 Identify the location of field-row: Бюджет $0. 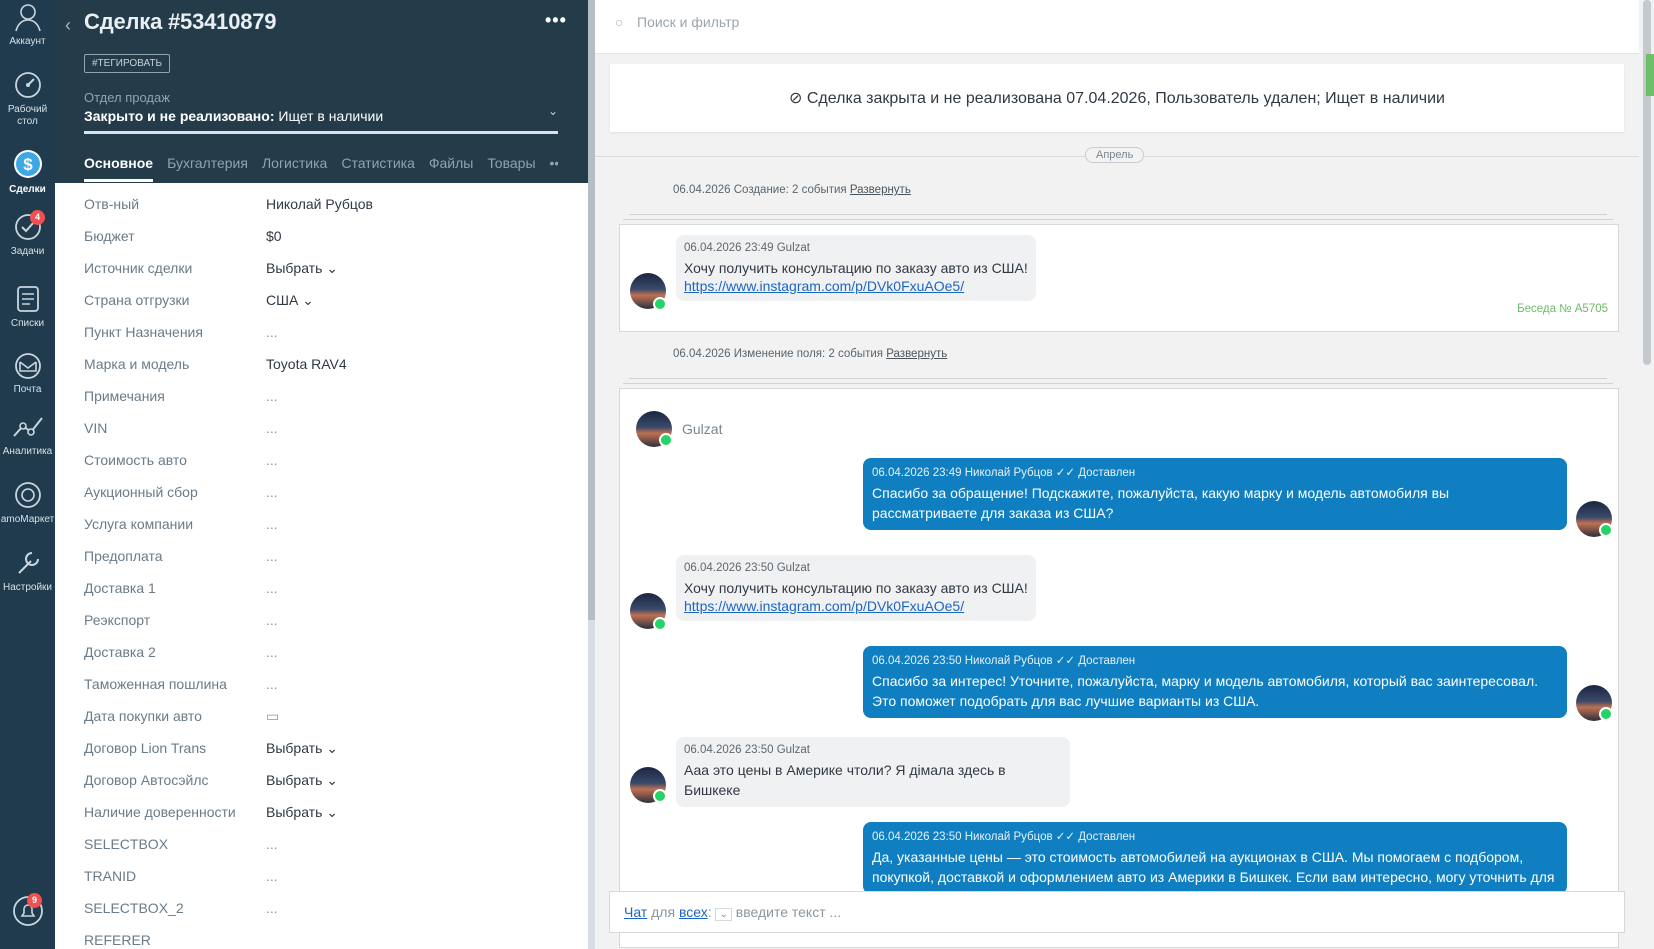
(324, 244).